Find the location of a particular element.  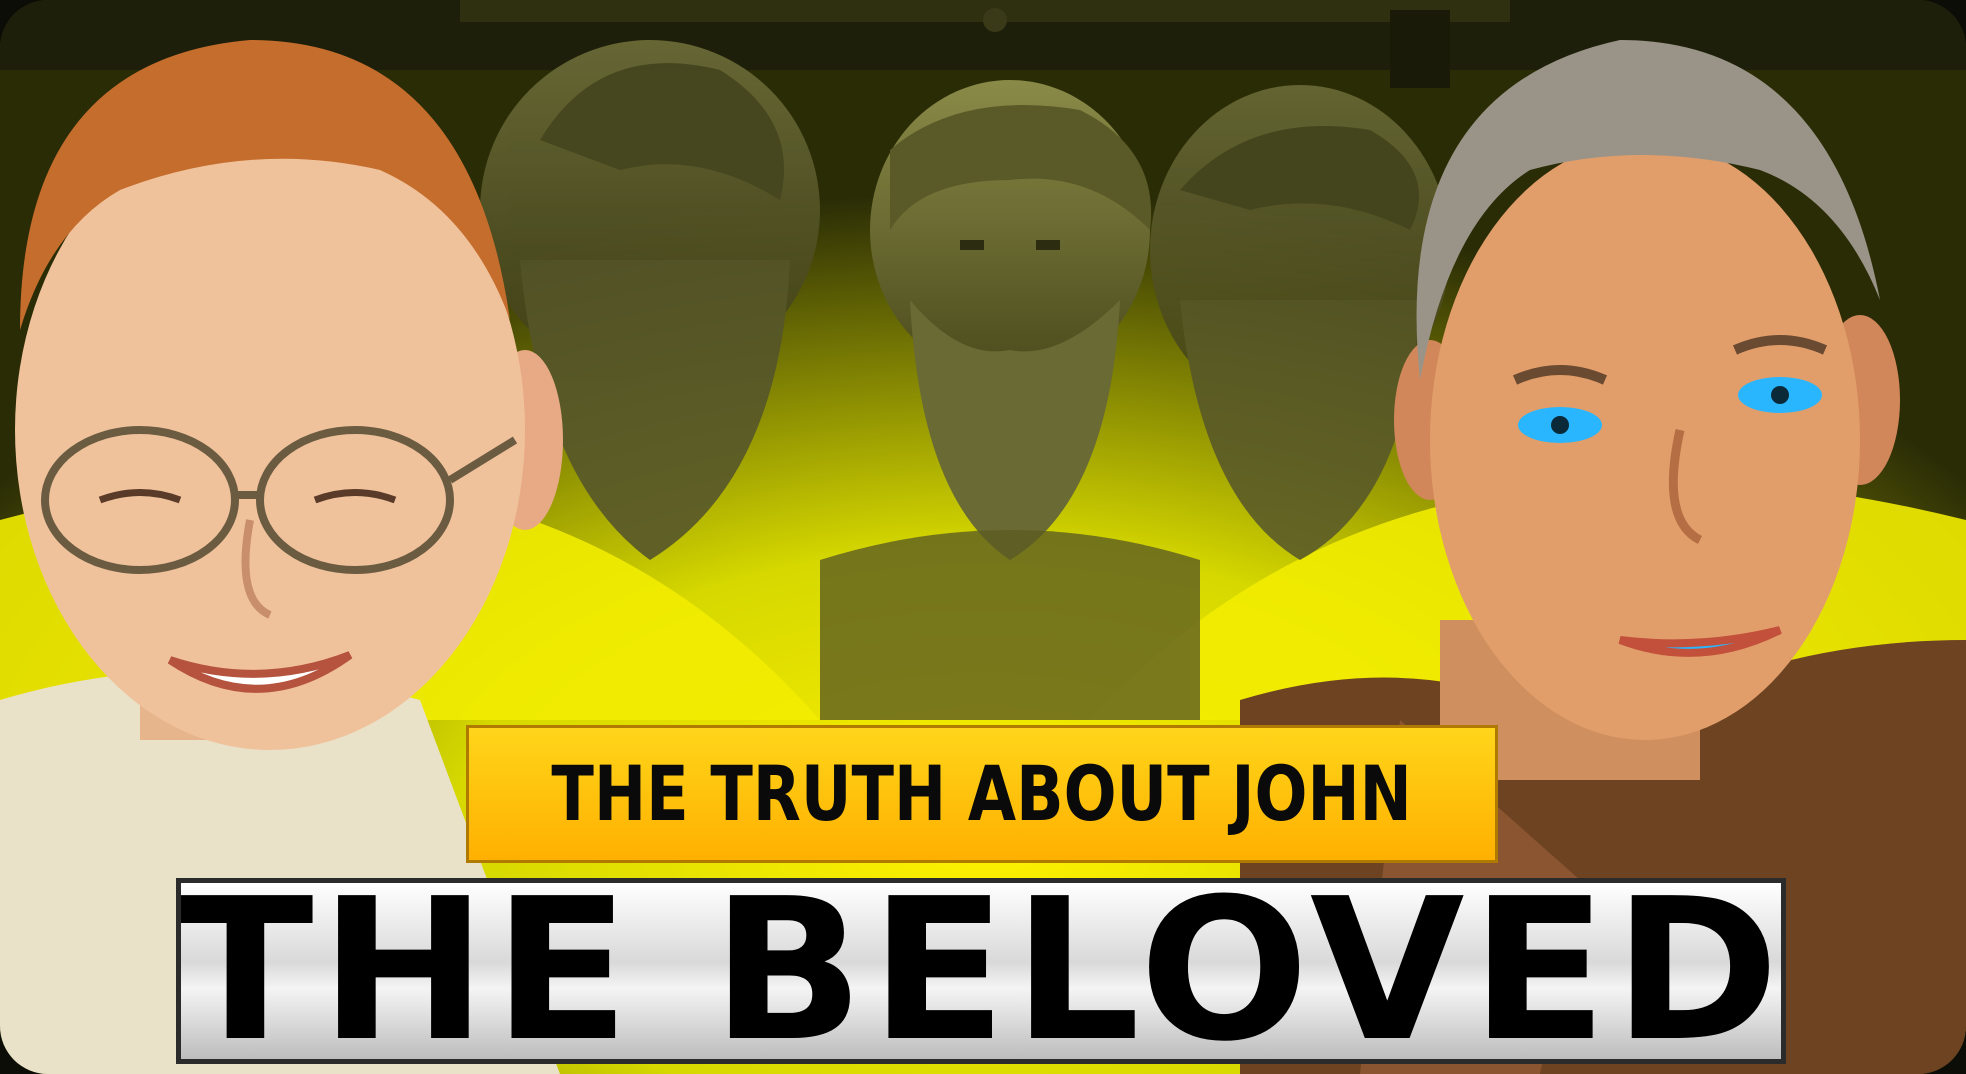

title-text: THE BELOVED is located at coordinates (981, 971).